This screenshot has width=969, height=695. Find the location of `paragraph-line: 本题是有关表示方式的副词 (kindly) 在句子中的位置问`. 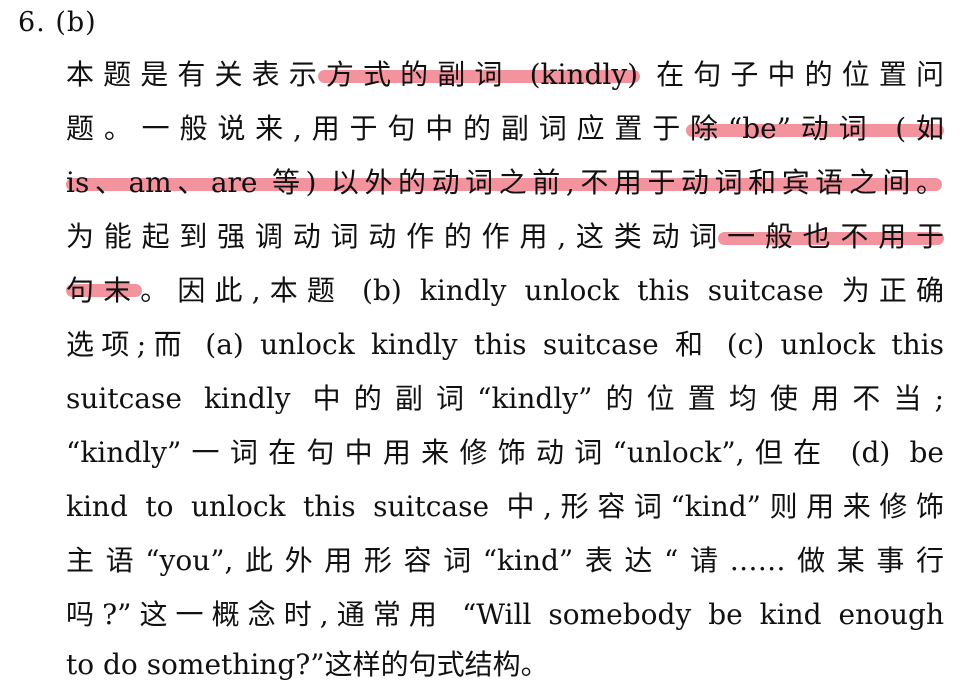

paragraph-line: 本题是有关表示方式的副词 (kindly) 在句子中的位置问 is located at coordinates (505, 74).